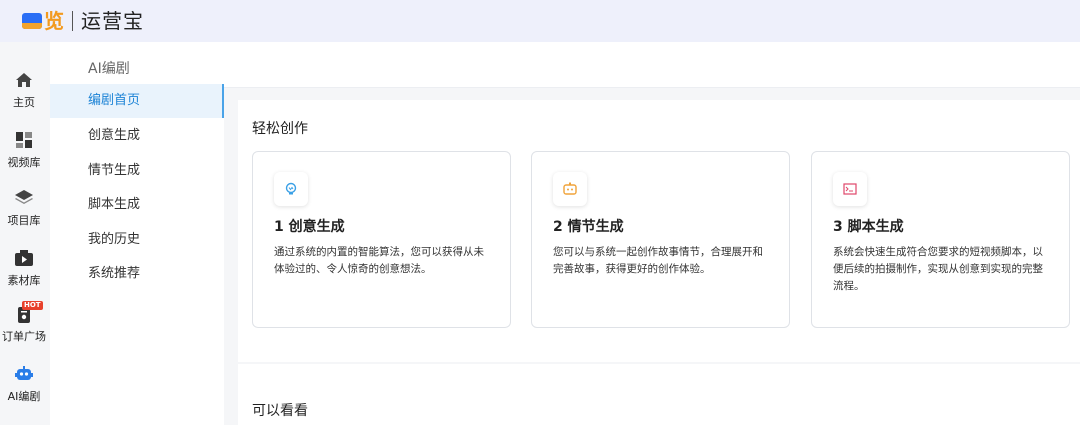 The image size is (1080, 425). Describe the element at coordinates (72, 21) in the screenshot. I see `logo-divider` at that location.